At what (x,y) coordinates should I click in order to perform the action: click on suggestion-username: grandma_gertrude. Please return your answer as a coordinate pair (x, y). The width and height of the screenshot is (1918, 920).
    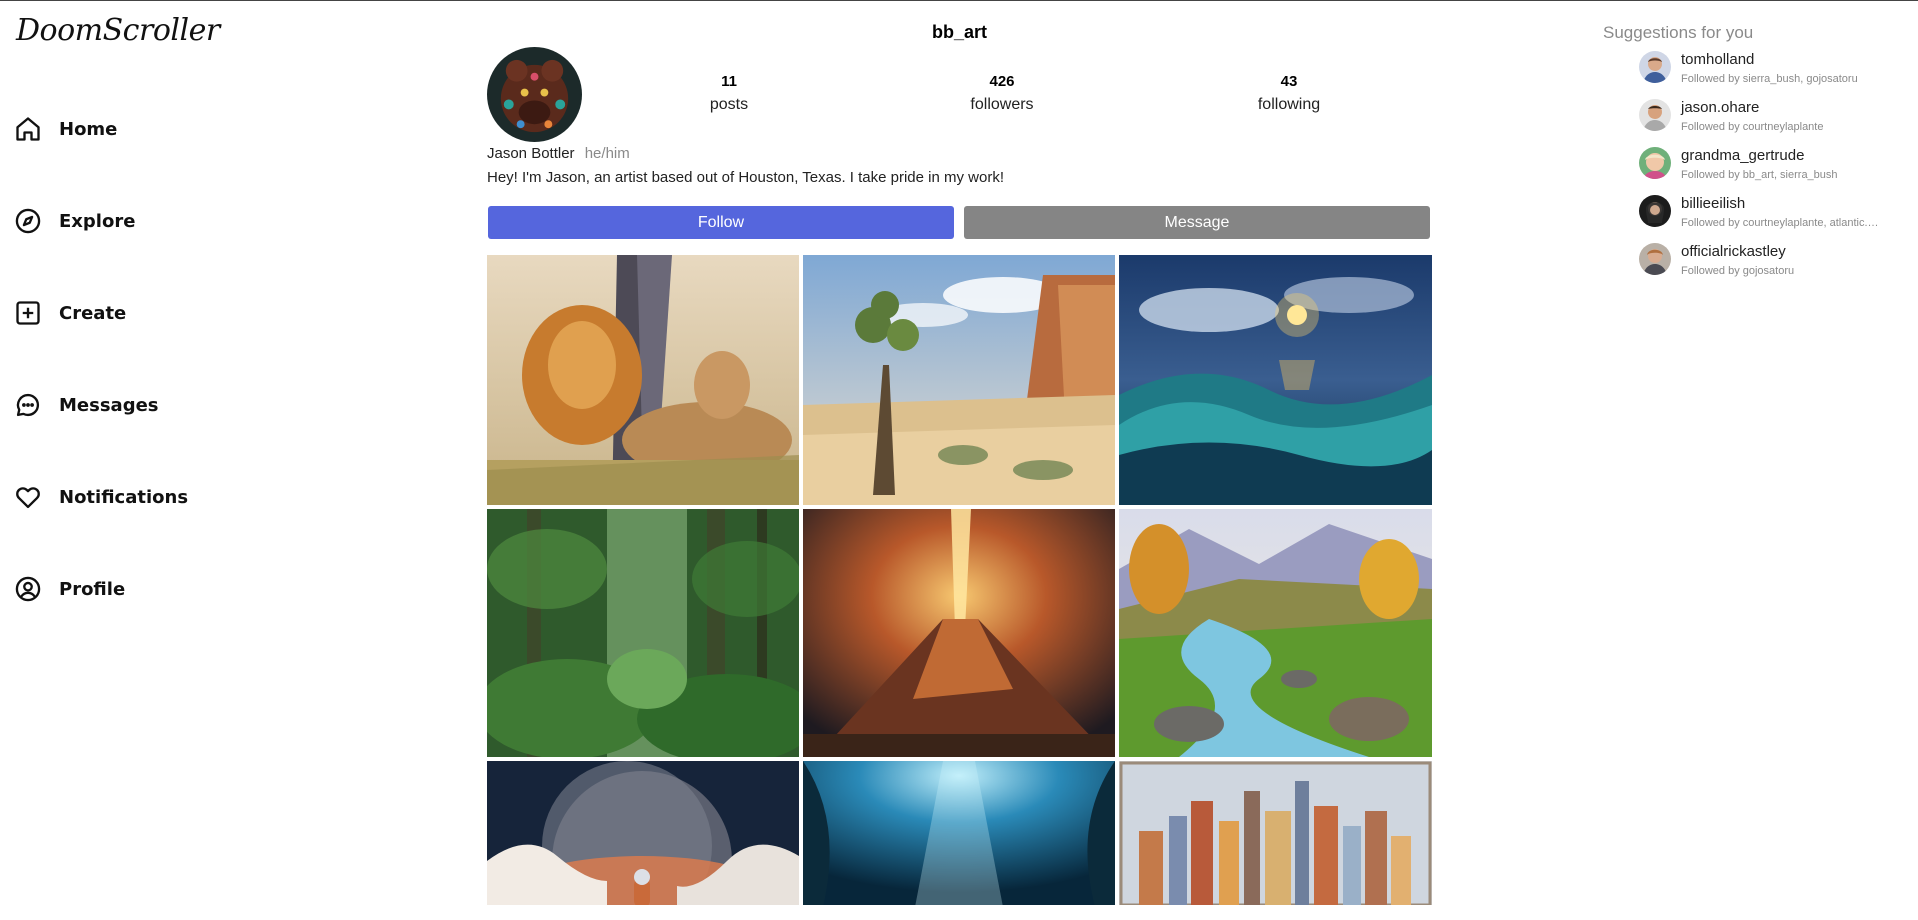
    Looking at the image, I should click on (1742, 155).